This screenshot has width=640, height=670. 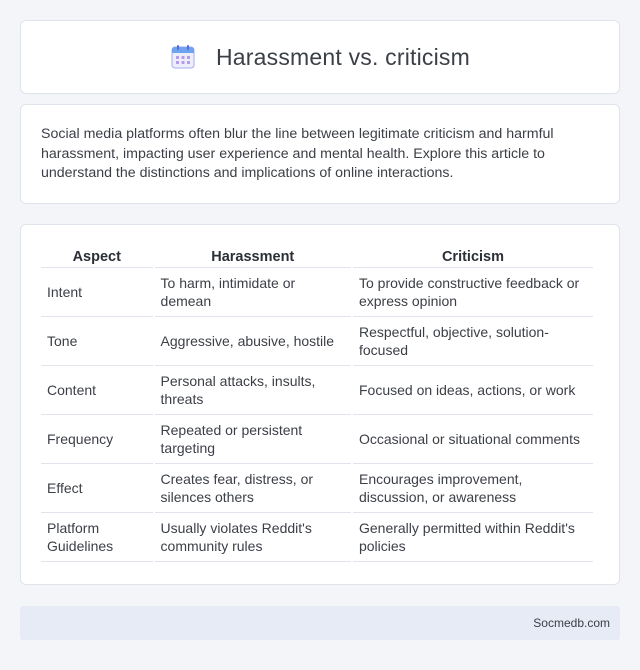 What do you see at coordinates (97, 537) in the screenshot?
I see `row-aspect-cell: Platform Guidelines` at bounding box center [97, 537].